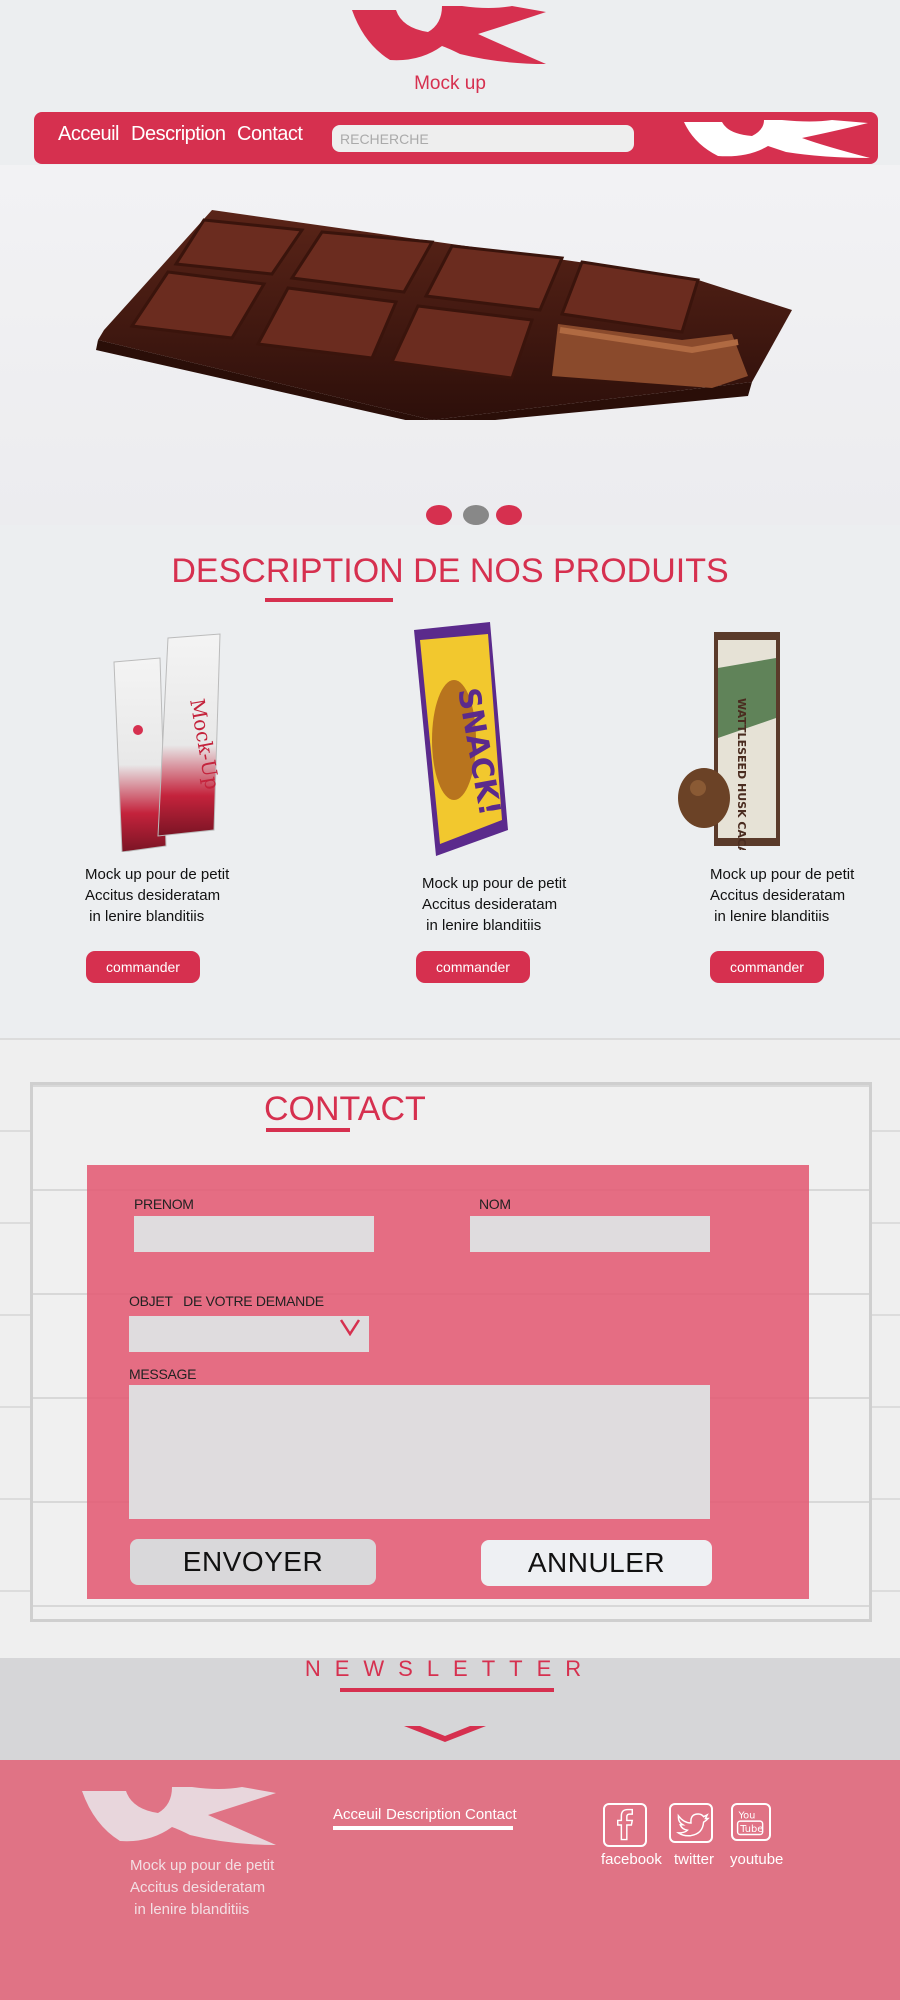 The height and width of the screenshot is (2000, 900). I want to click on section-title-contact: CONTACT, so click(345, 1109).